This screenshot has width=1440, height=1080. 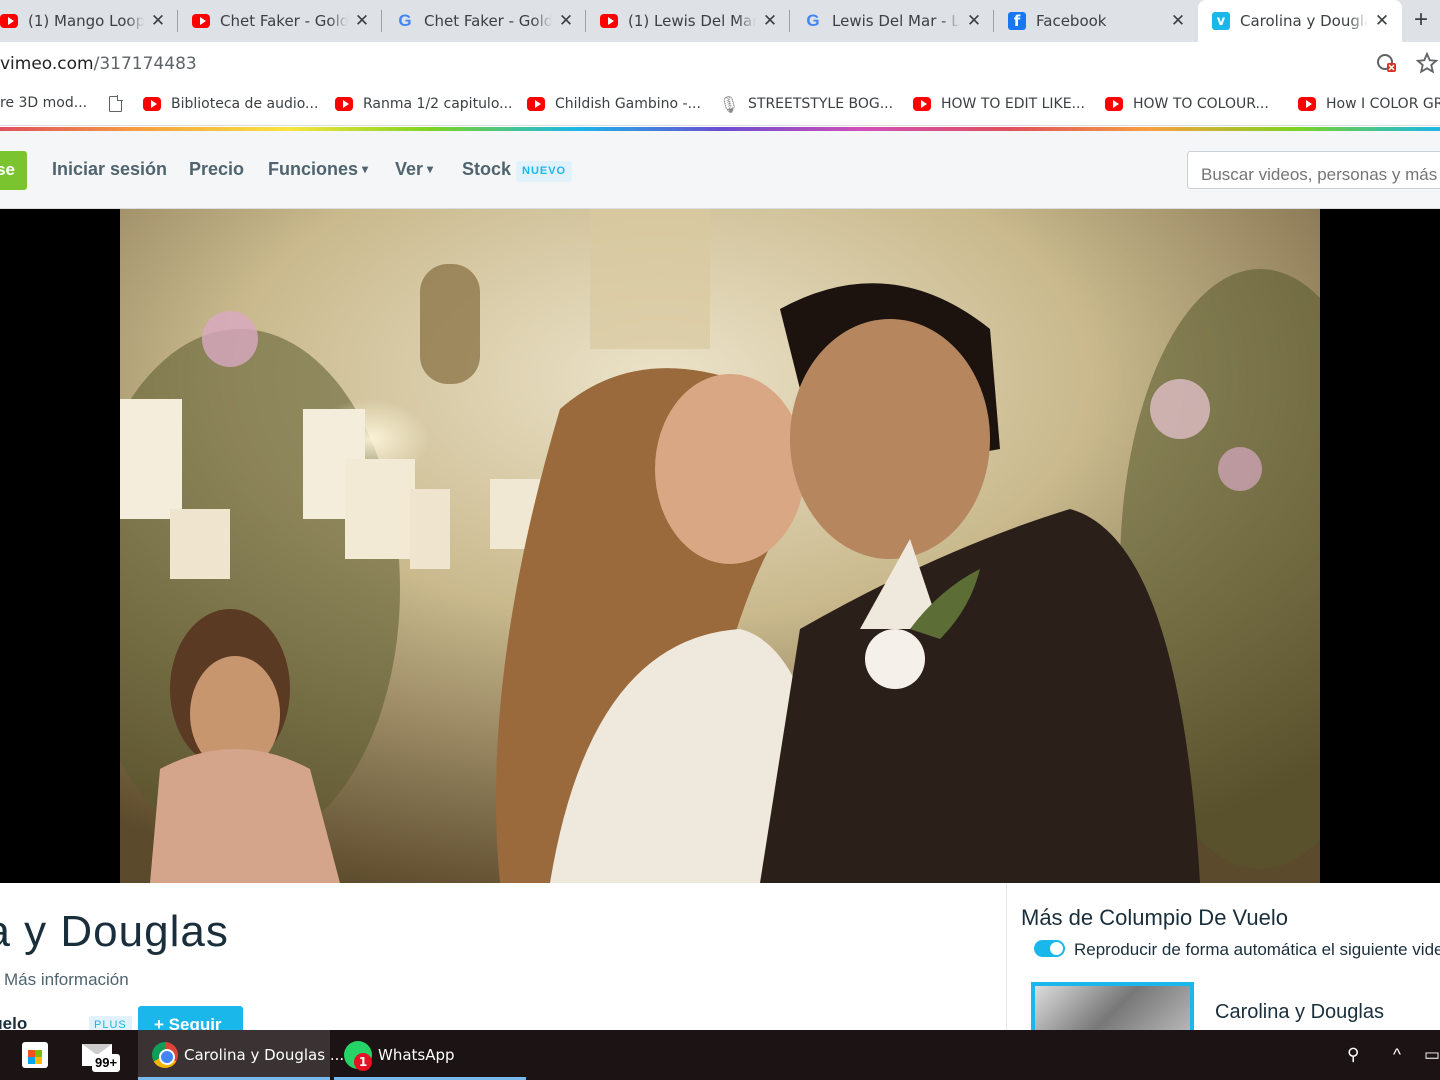 What do you see at coordinates (896, 21) in the screenshot?
I see `tab-title: Lewis Del Mar - Lo` at bounding box center [896, 21].